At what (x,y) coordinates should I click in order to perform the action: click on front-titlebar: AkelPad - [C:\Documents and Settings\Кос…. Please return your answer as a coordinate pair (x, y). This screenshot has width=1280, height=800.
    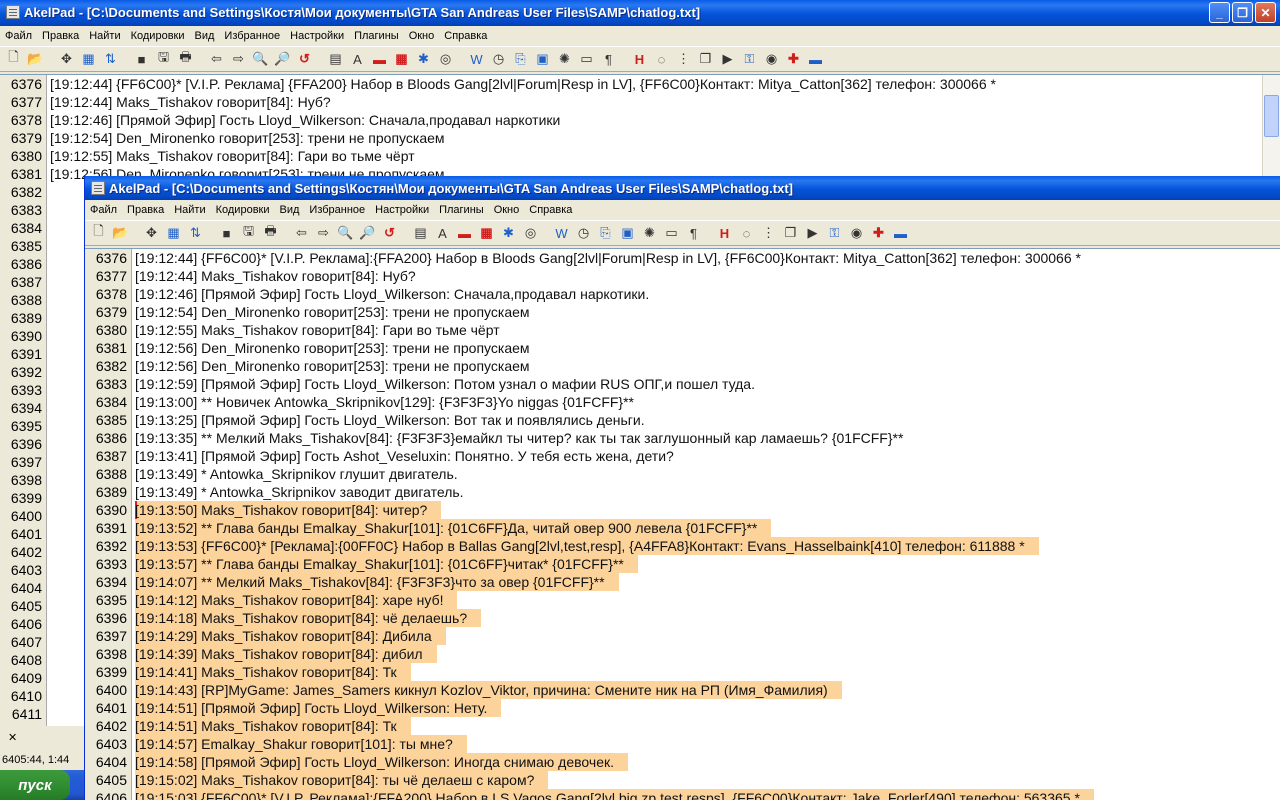
    Looking at the image, I should click on (682, 188).